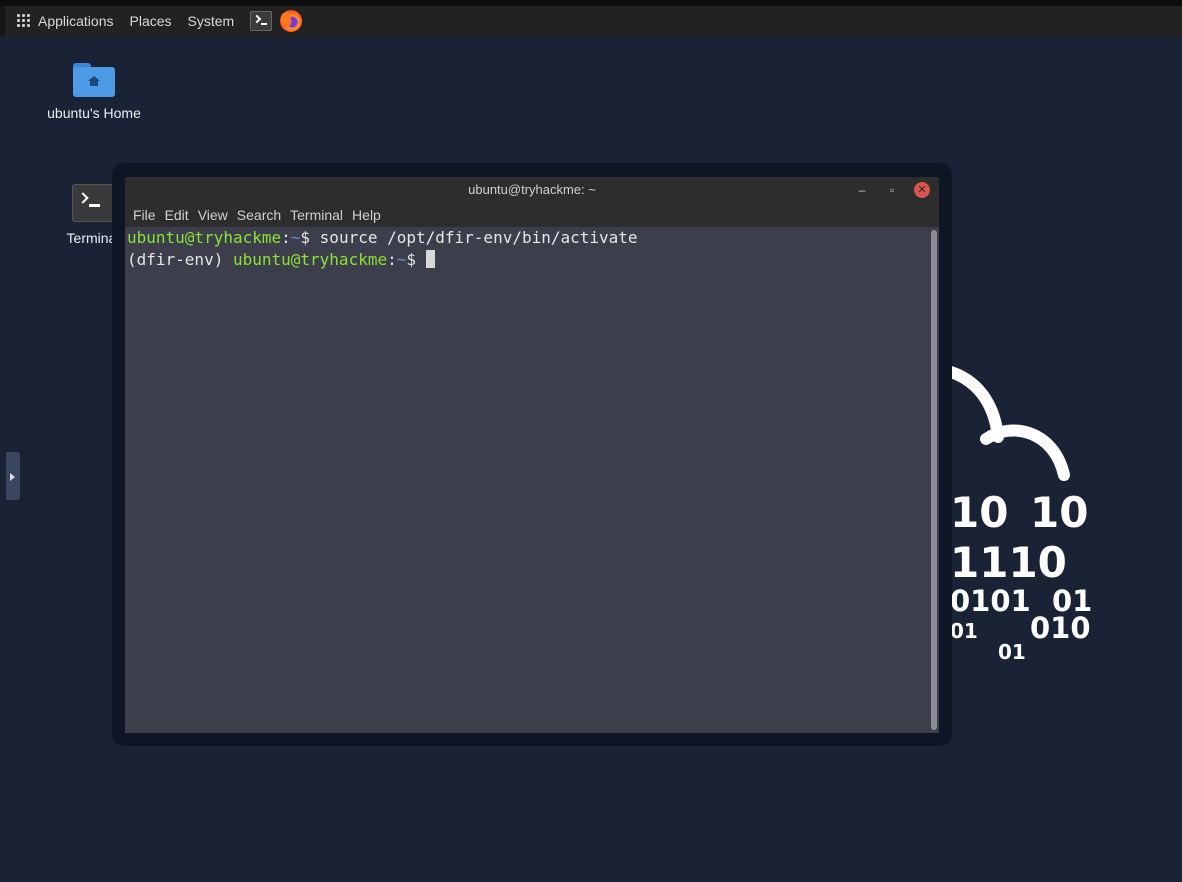 This screenshot has height=882, width=1182. I want to click on applications-menu: Applications, so click(59, 21).